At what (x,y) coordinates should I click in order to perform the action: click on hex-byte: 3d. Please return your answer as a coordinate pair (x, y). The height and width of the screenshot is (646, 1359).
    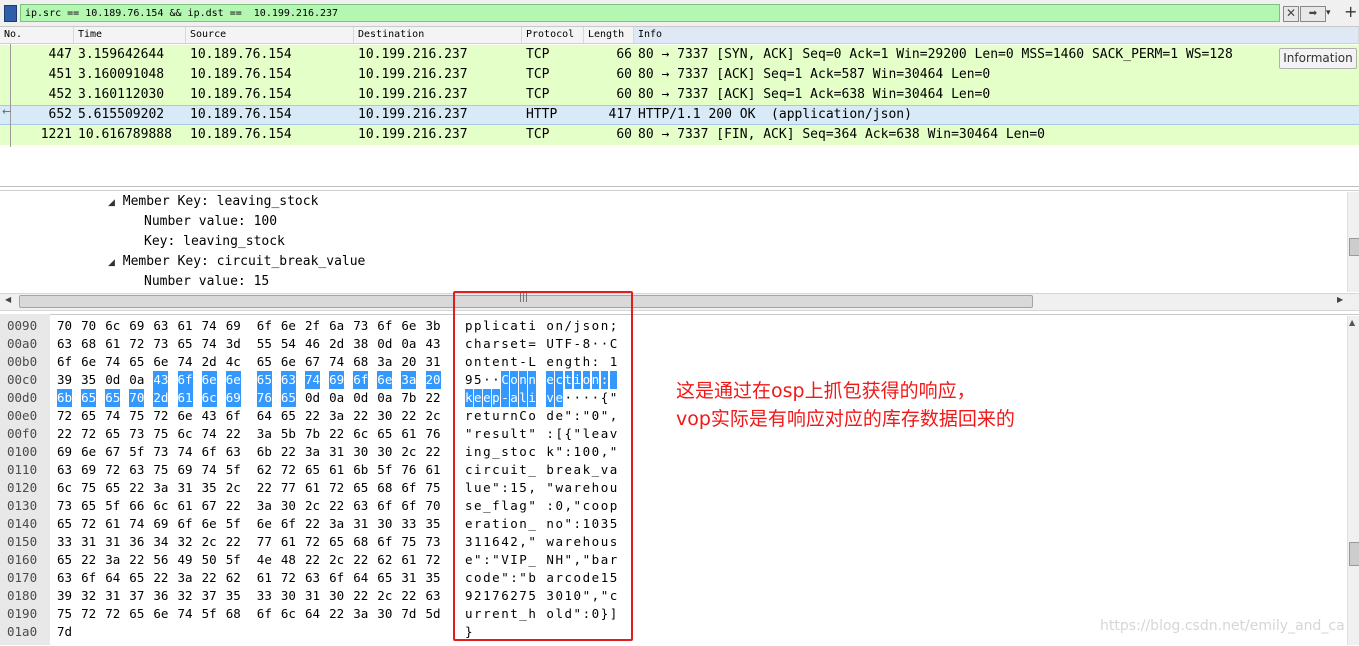
    Looking at the image, I should click on (233, 344).